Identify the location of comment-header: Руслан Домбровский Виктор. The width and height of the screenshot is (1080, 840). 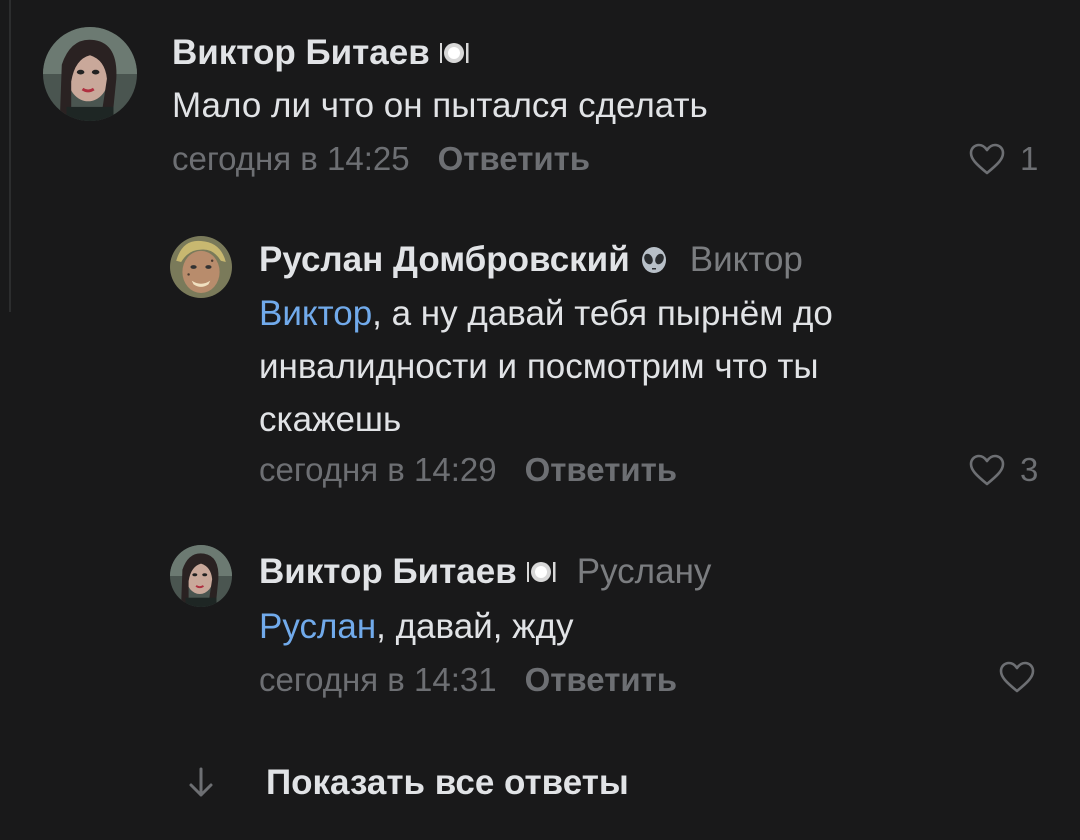
(531, 260).